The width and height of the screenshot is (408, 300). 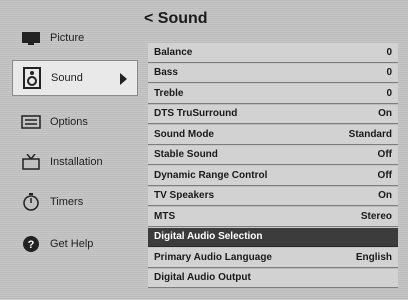 I want to click on setting-label: MTS, so click(x=165, y=216).